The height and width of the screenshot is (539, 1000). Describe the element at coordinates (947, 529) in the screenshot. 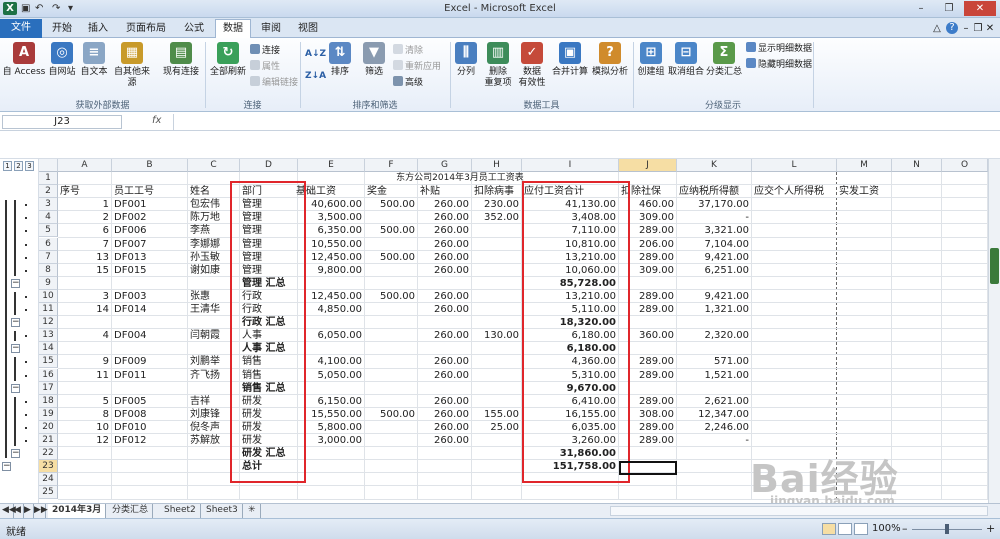

I see `zoom-slider-thumb` at that location.